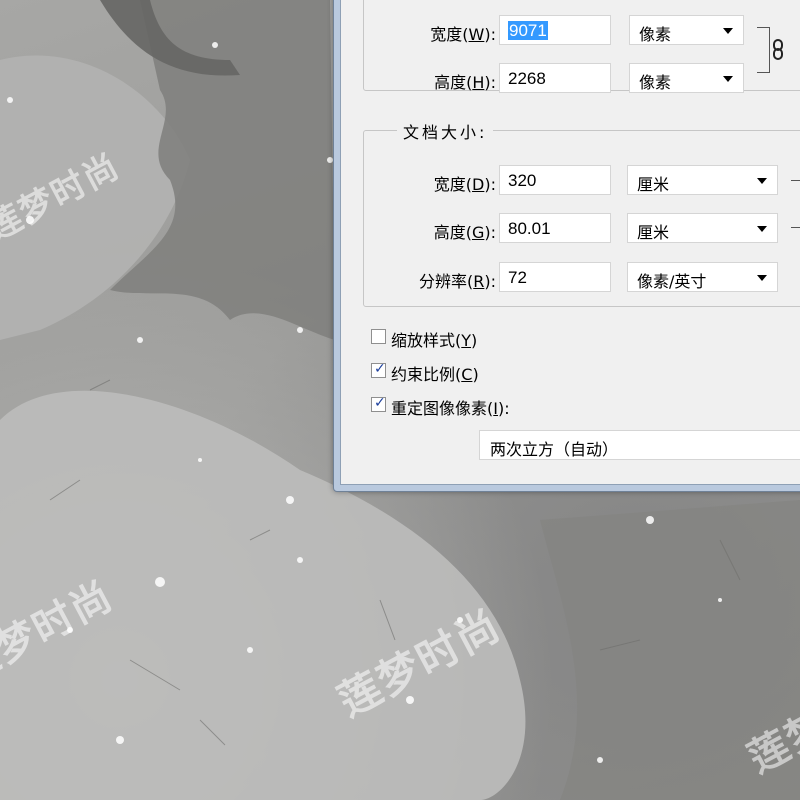  Describe the element at coordinates (555, 78) in the screenshot. I see `pixel-height-input: 2268` at that location.